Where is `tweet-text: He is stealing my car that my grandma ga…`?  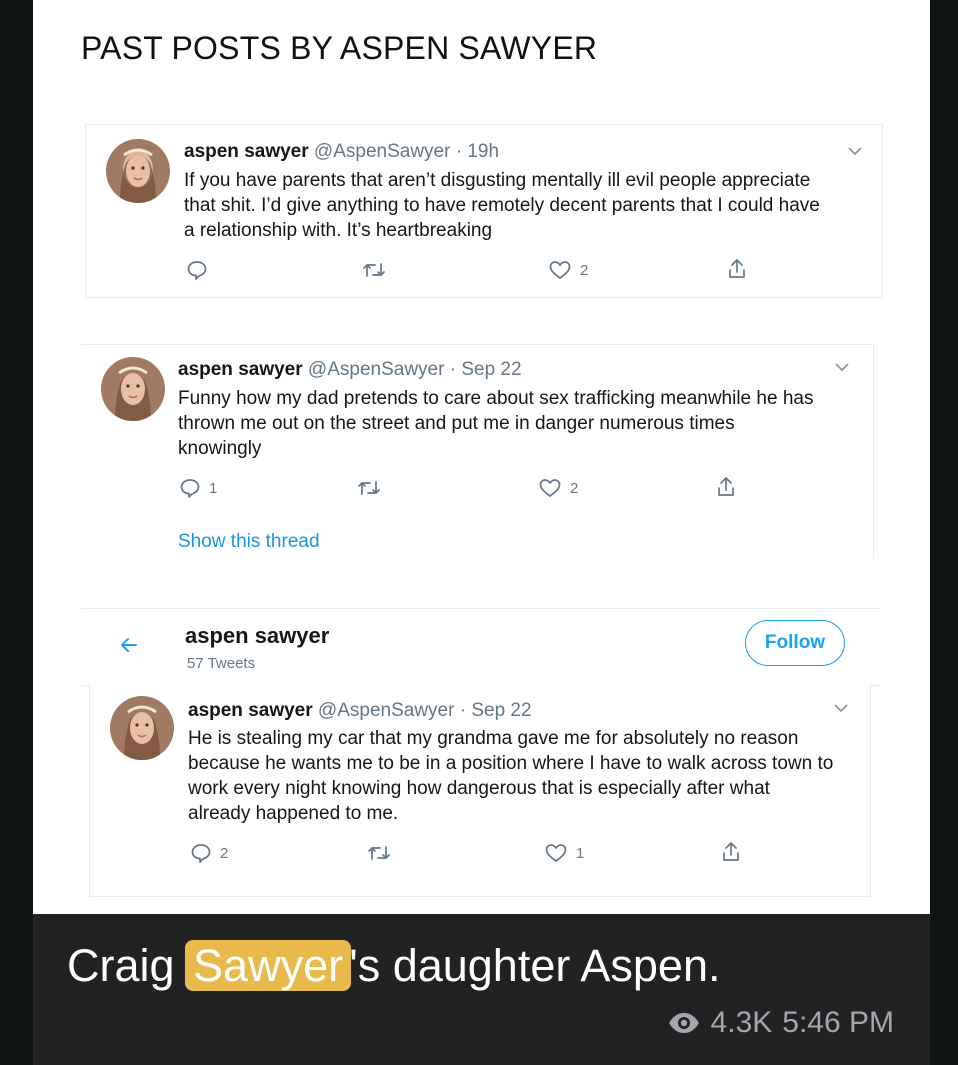 tweet-text: He is stealing my car that my grandma ga… is located at coordinates (510, 776).